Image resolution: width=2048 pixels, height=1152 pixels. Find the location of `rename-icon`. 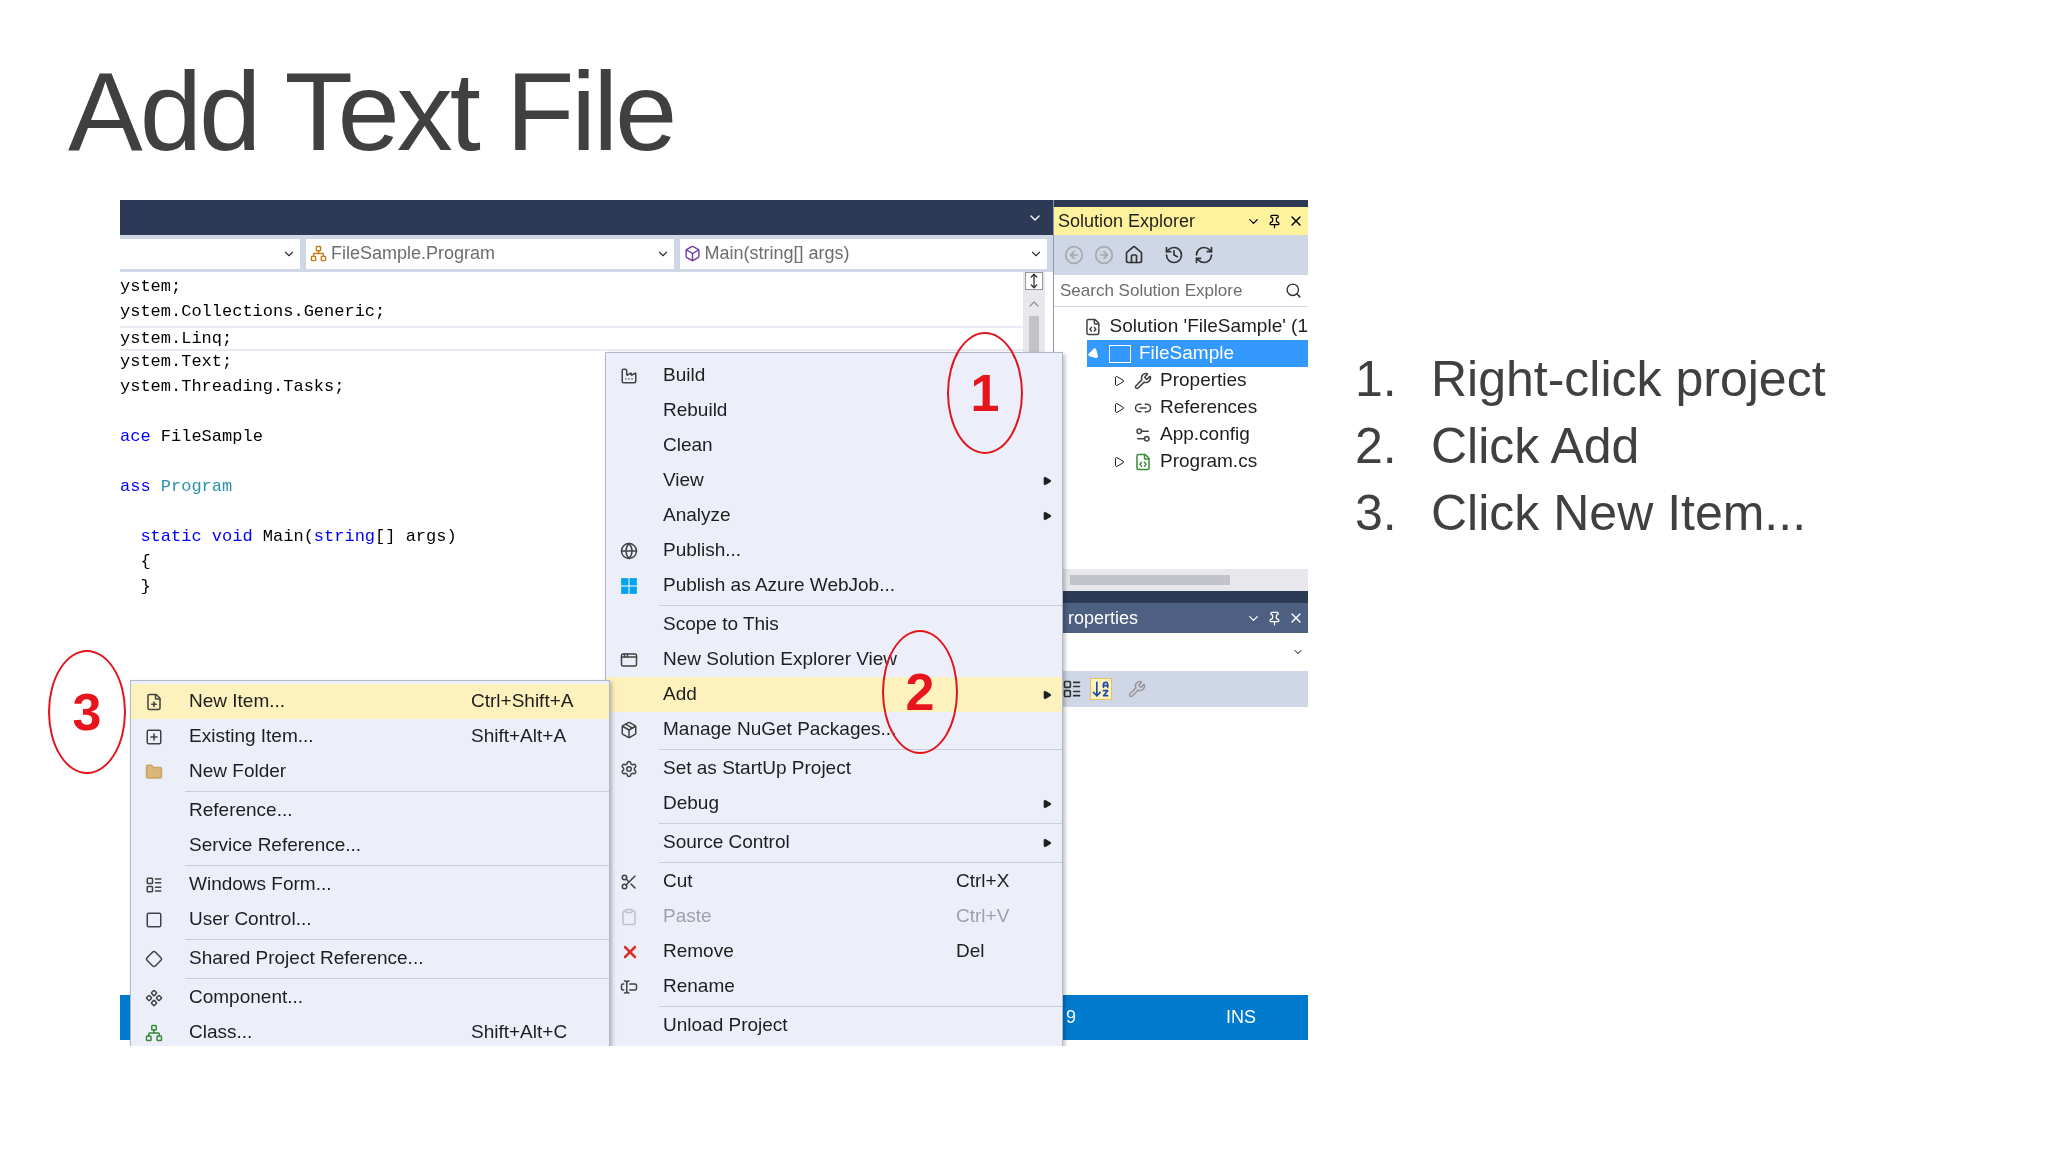

rename-icon is located at coordinates (629, 986).